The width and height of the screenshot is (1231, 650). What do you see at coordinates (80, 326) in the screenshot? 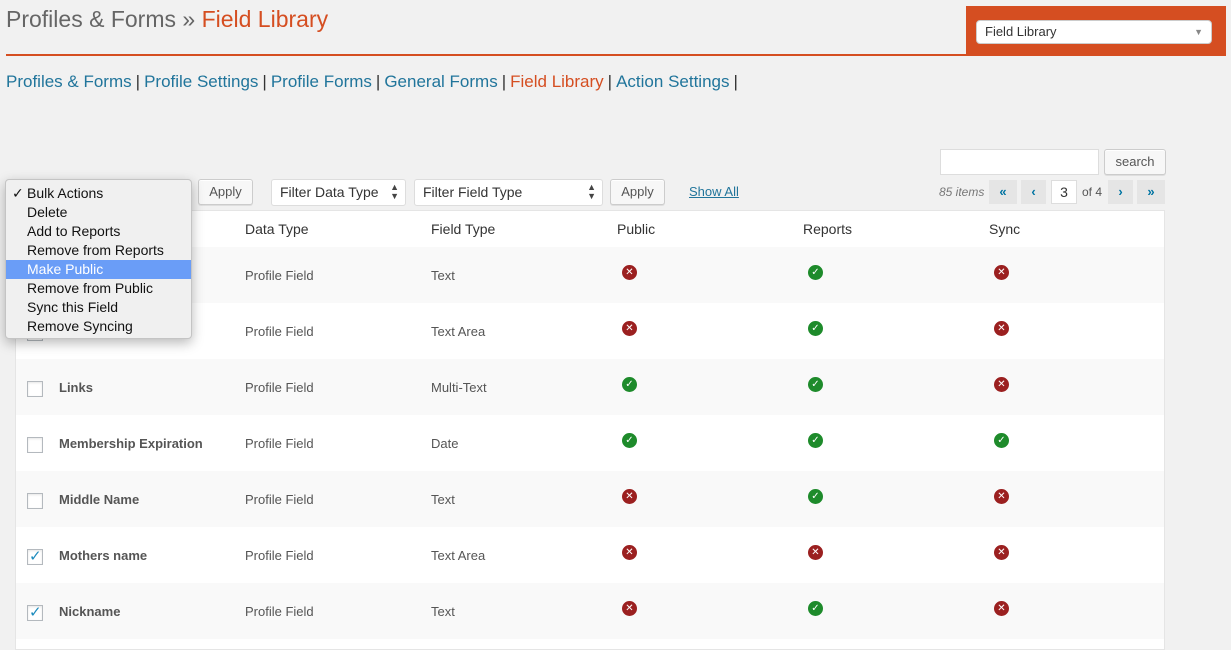
I see `bulk-option-label: Remove Syncing` at bounding box center [80, 326].